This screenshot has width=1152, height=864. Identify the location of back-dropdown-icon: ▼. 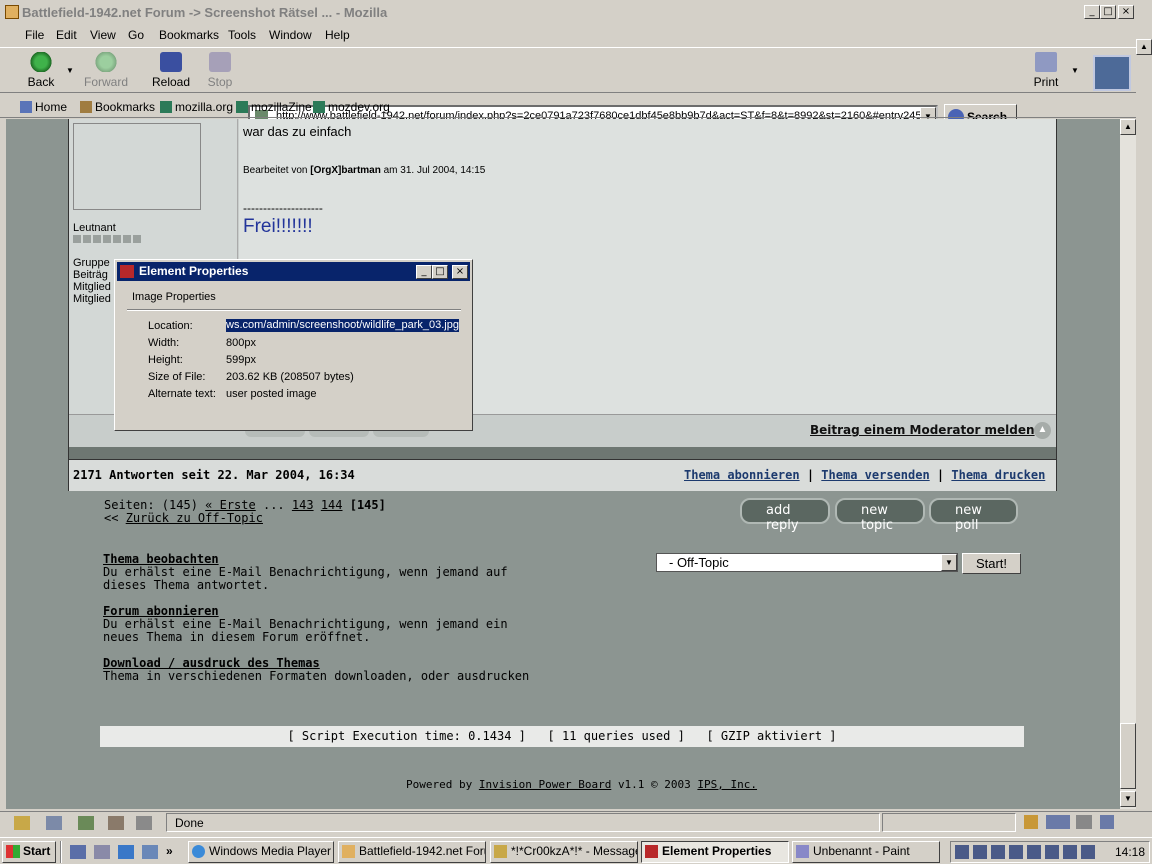
(70, 70).